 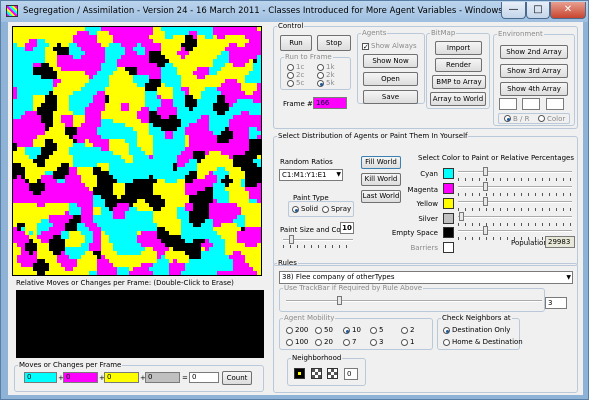 I want to click on run-to-1c-radio, so click(x=290, y=67).